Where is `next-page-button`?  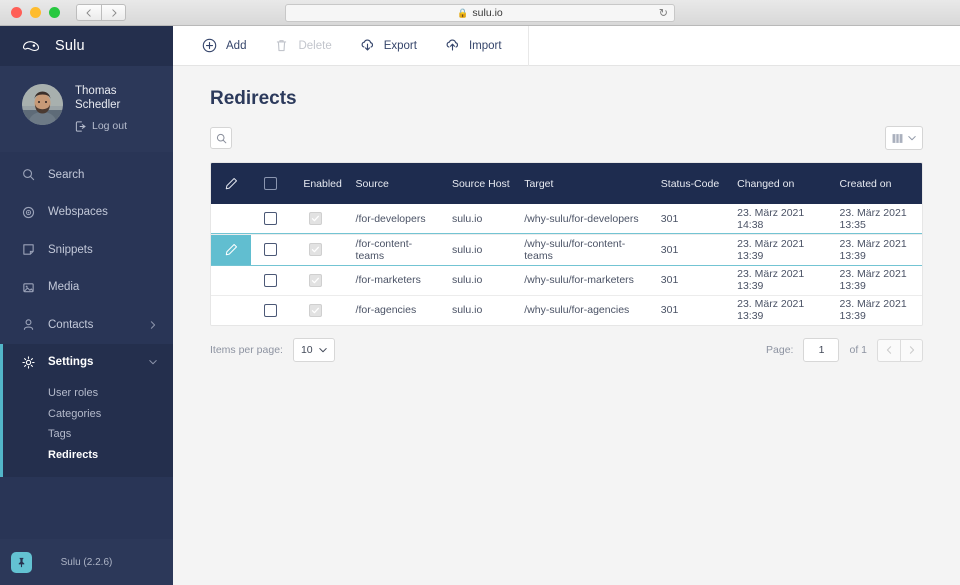 next-page-button is located at coordinates (911, 350).